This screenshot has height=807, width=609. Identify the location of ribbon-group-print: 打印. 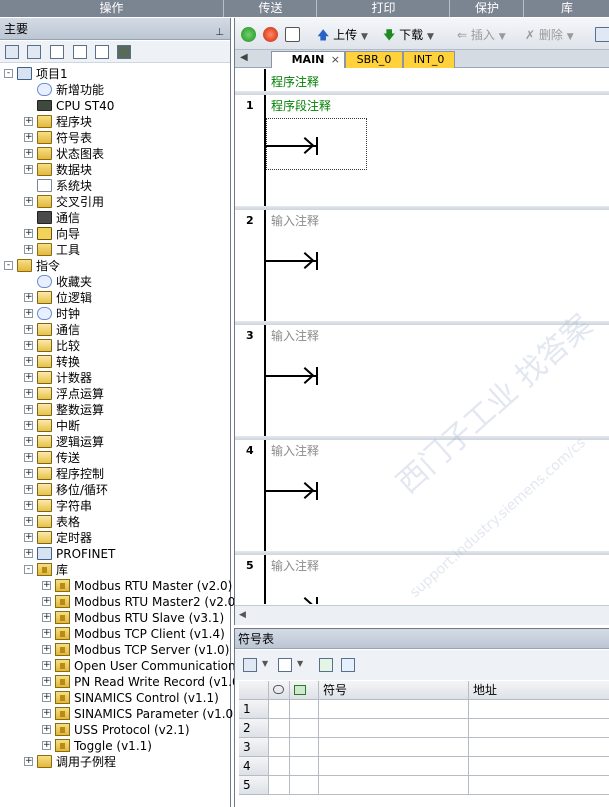
(384, 8).